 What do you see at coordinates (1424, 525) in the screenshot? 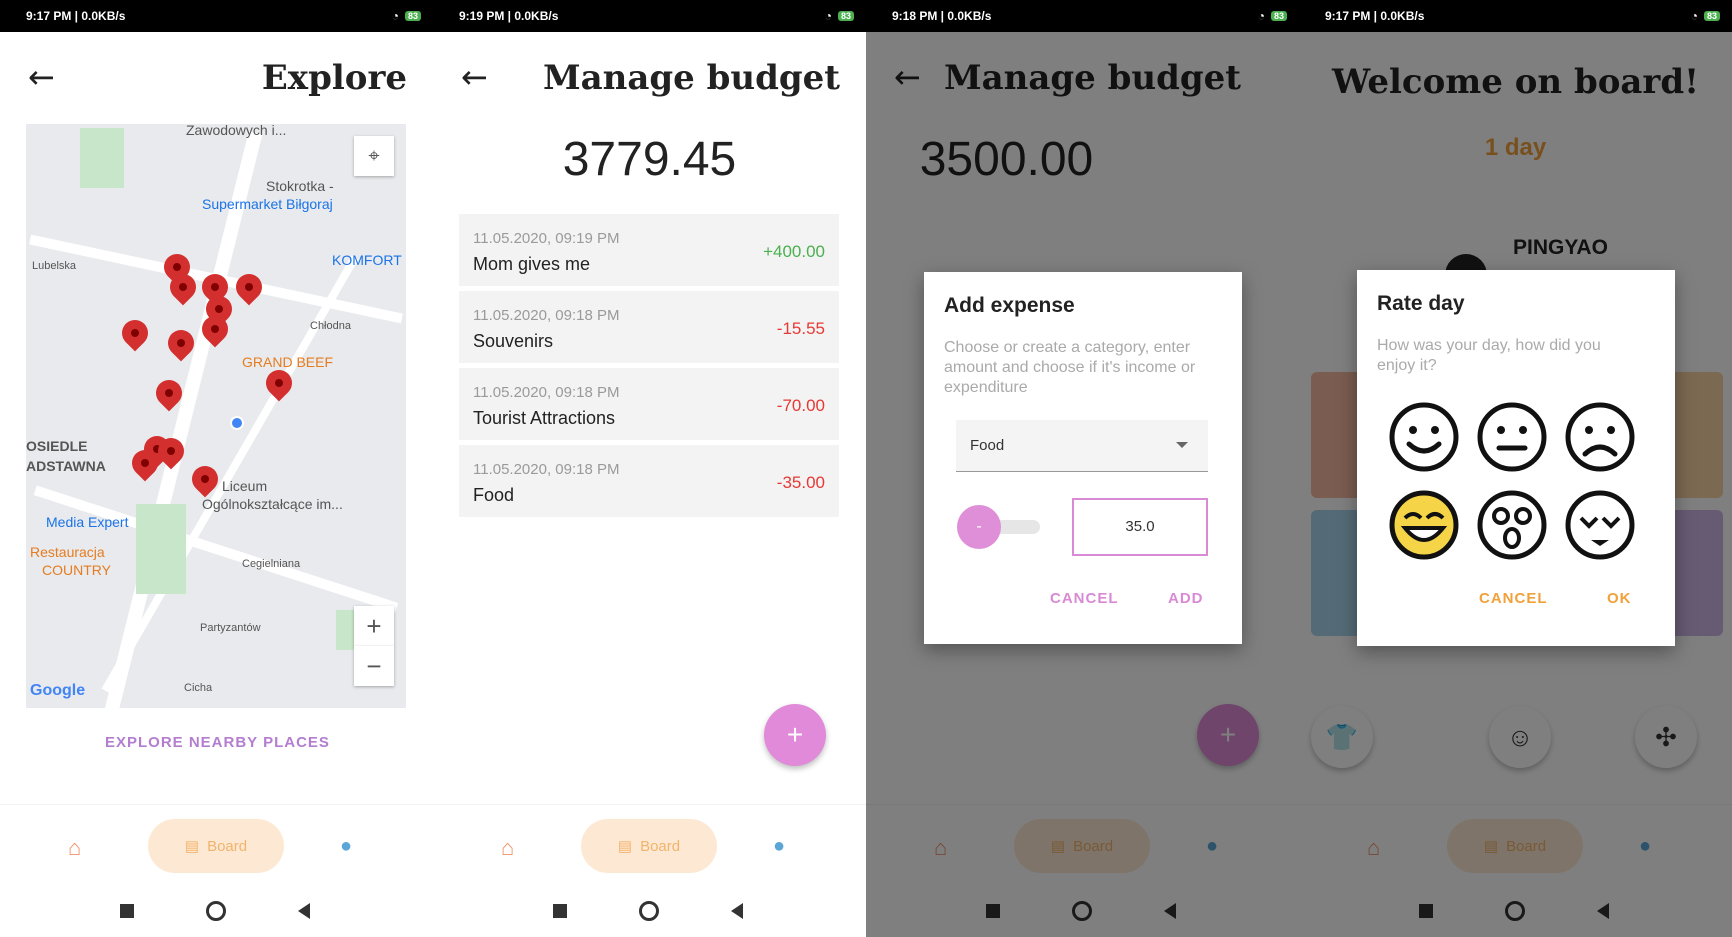
I see `laughing-face-icon` at bounding box center [1424, 525].